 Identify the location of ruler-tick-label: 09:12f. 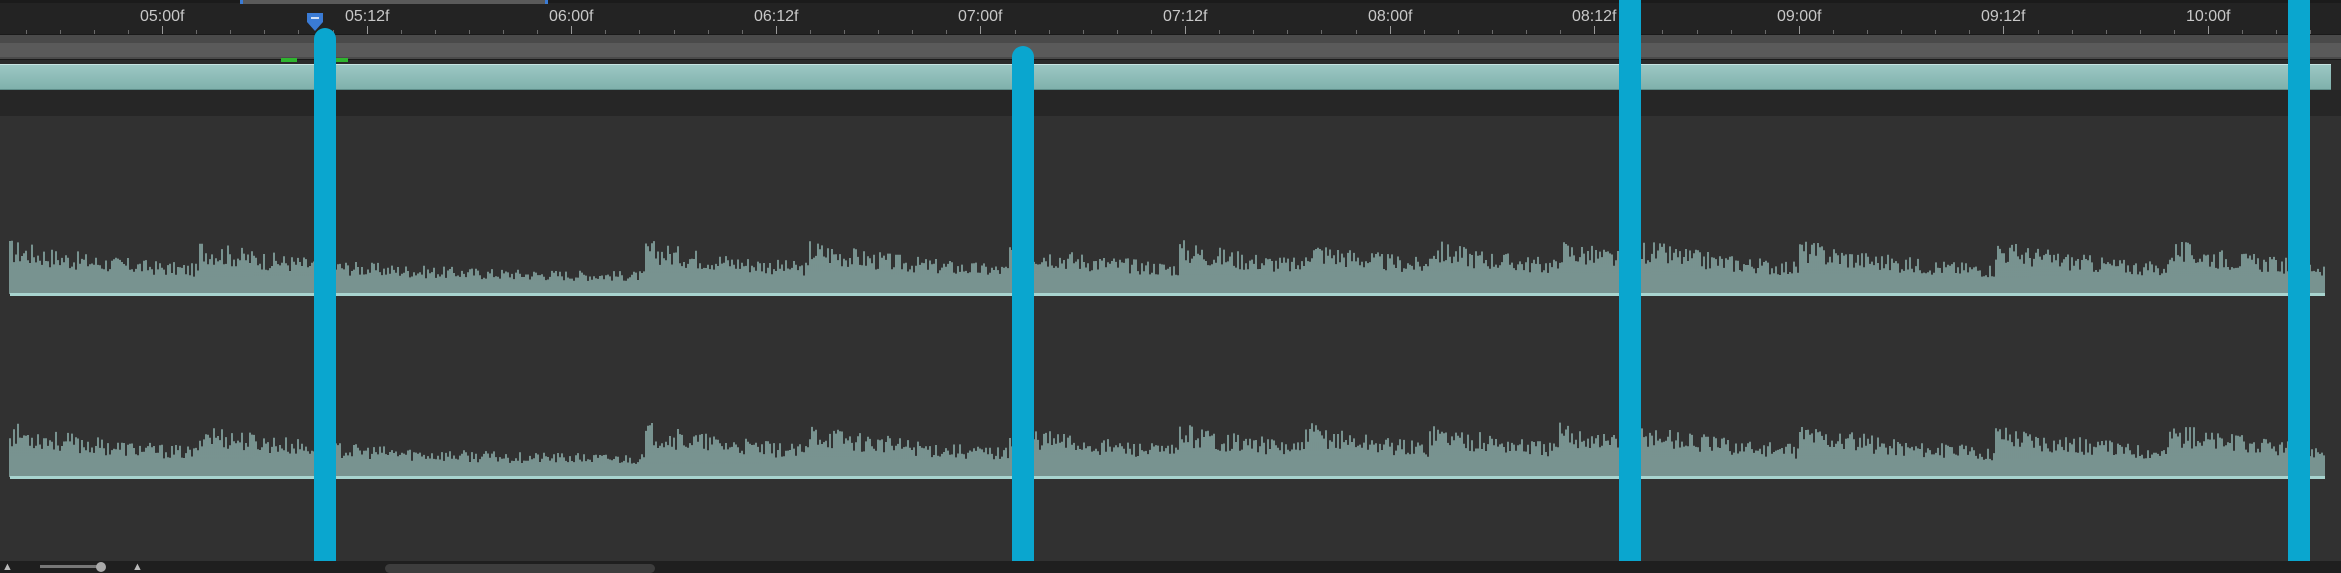
(2003, 16).